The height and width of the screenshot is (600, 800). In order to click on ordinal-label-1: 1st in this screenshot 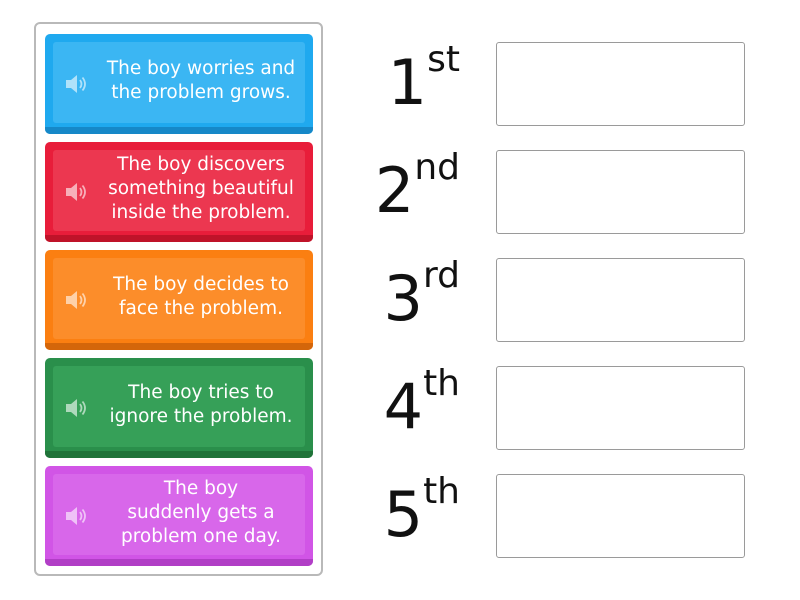, I will do `click(400, 83)`.